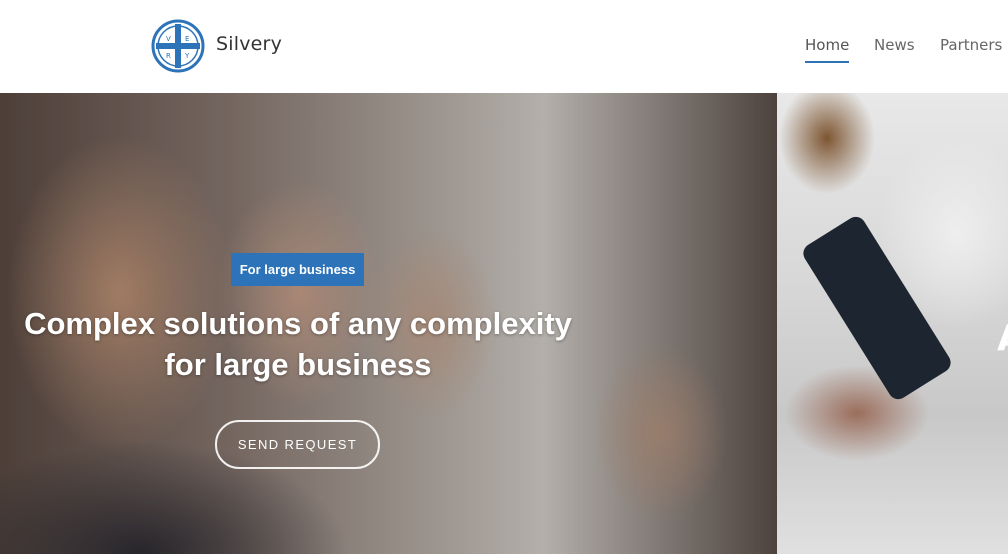 The image size is (1008, 554). I want to click on nav-item-label: News, so click(894, 45).